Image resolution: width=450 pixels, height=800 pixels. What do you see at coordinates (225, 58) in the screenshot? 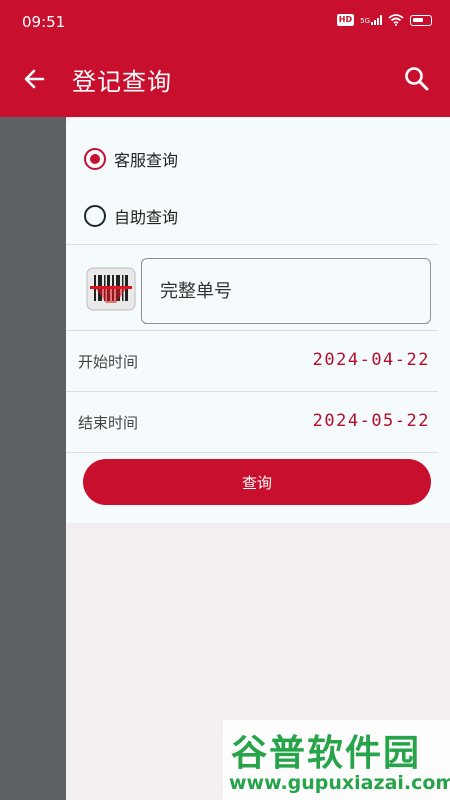
I see `app-bar: 09:51 HD 5G 登记查询` at bounding box center [225, 58].